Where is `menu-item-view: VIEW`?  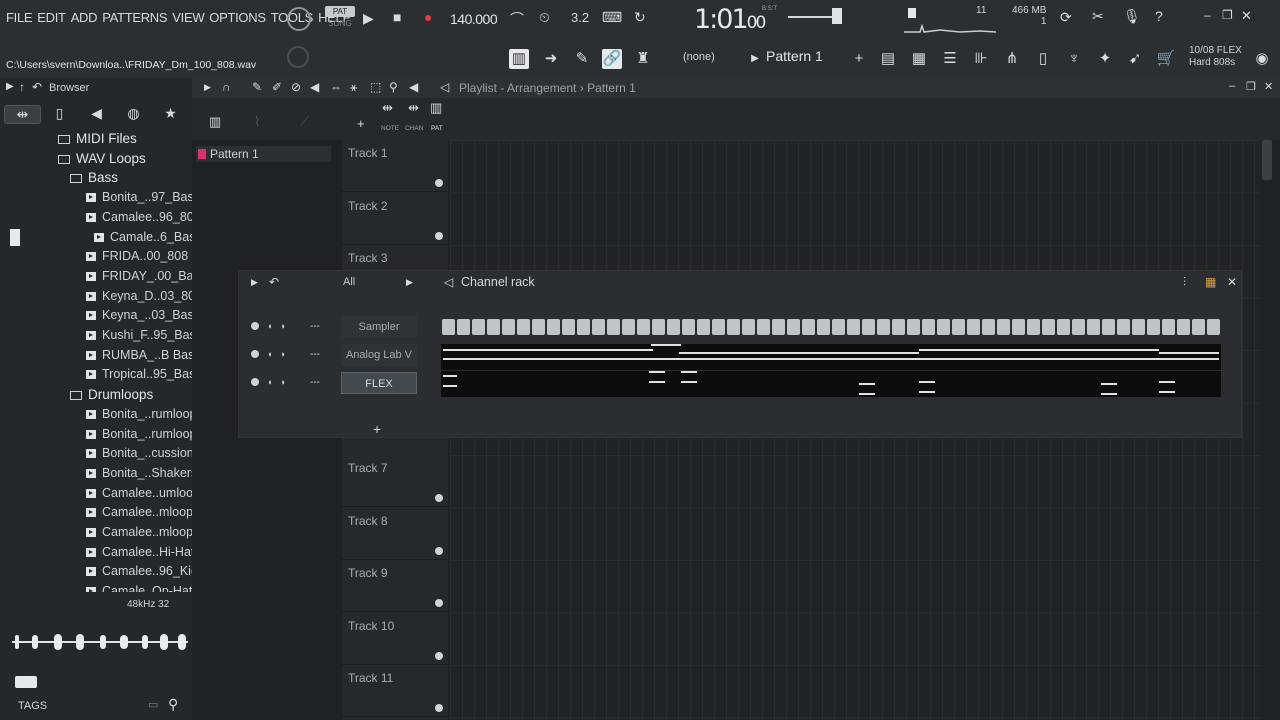
menu-item-view: VIEW is located at coordinates (188, 17).